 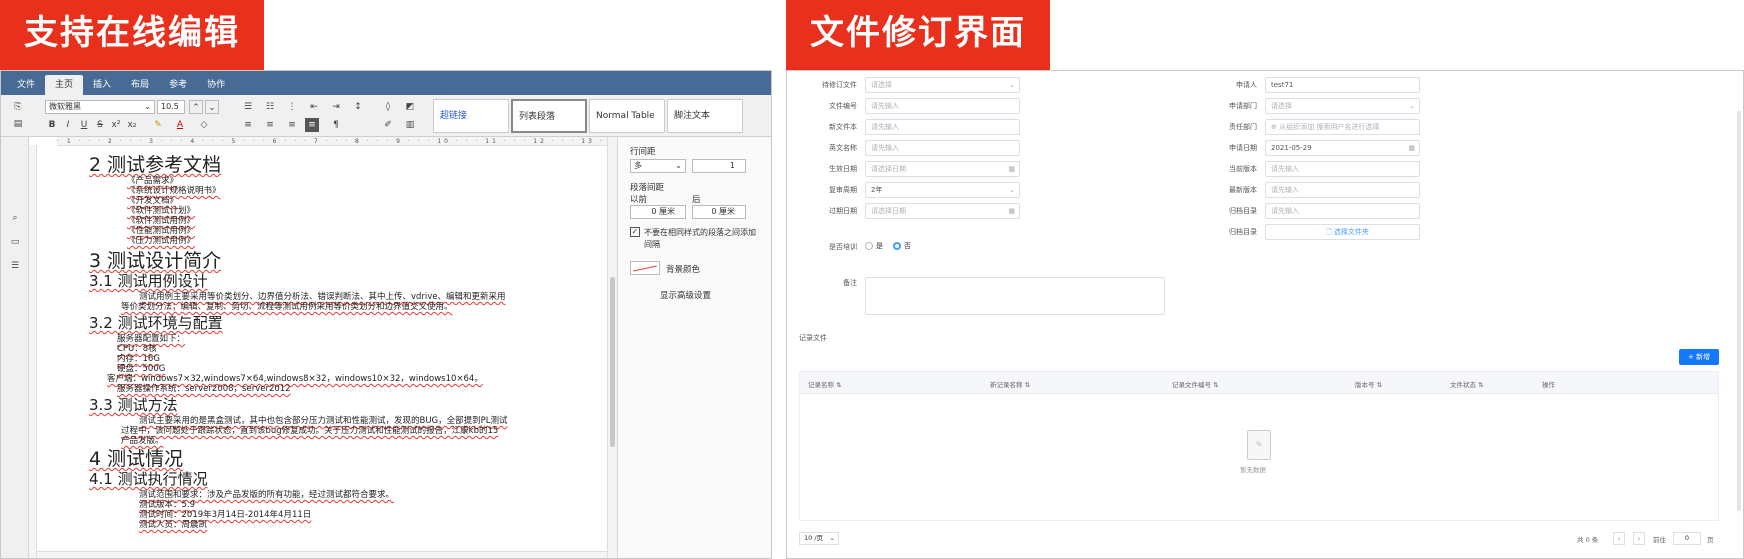 I want to click on font-family-select: 微软雅黑 ⌄, so click(x=100, y=107).